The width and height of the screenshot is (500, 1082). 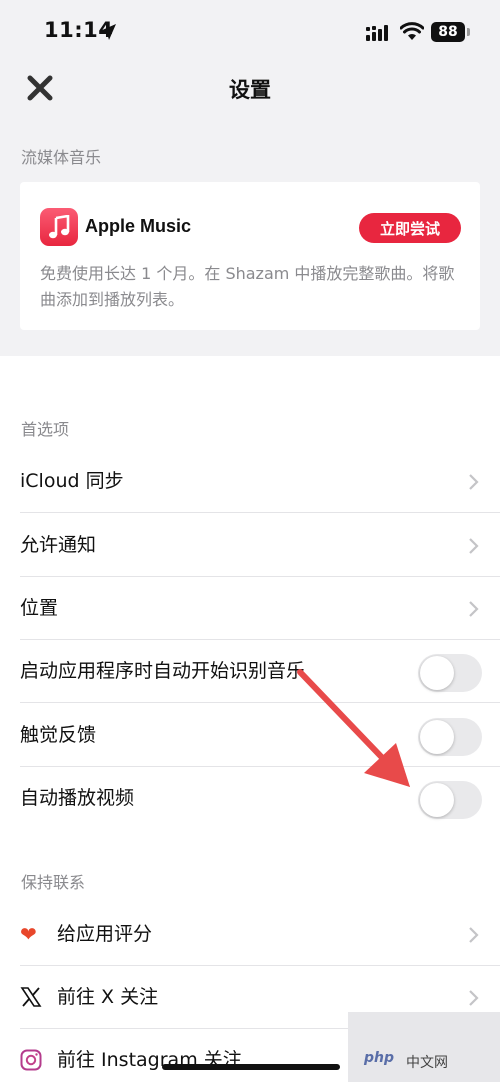 I want to click on page-title: 设置, so click(x=250, y=90).